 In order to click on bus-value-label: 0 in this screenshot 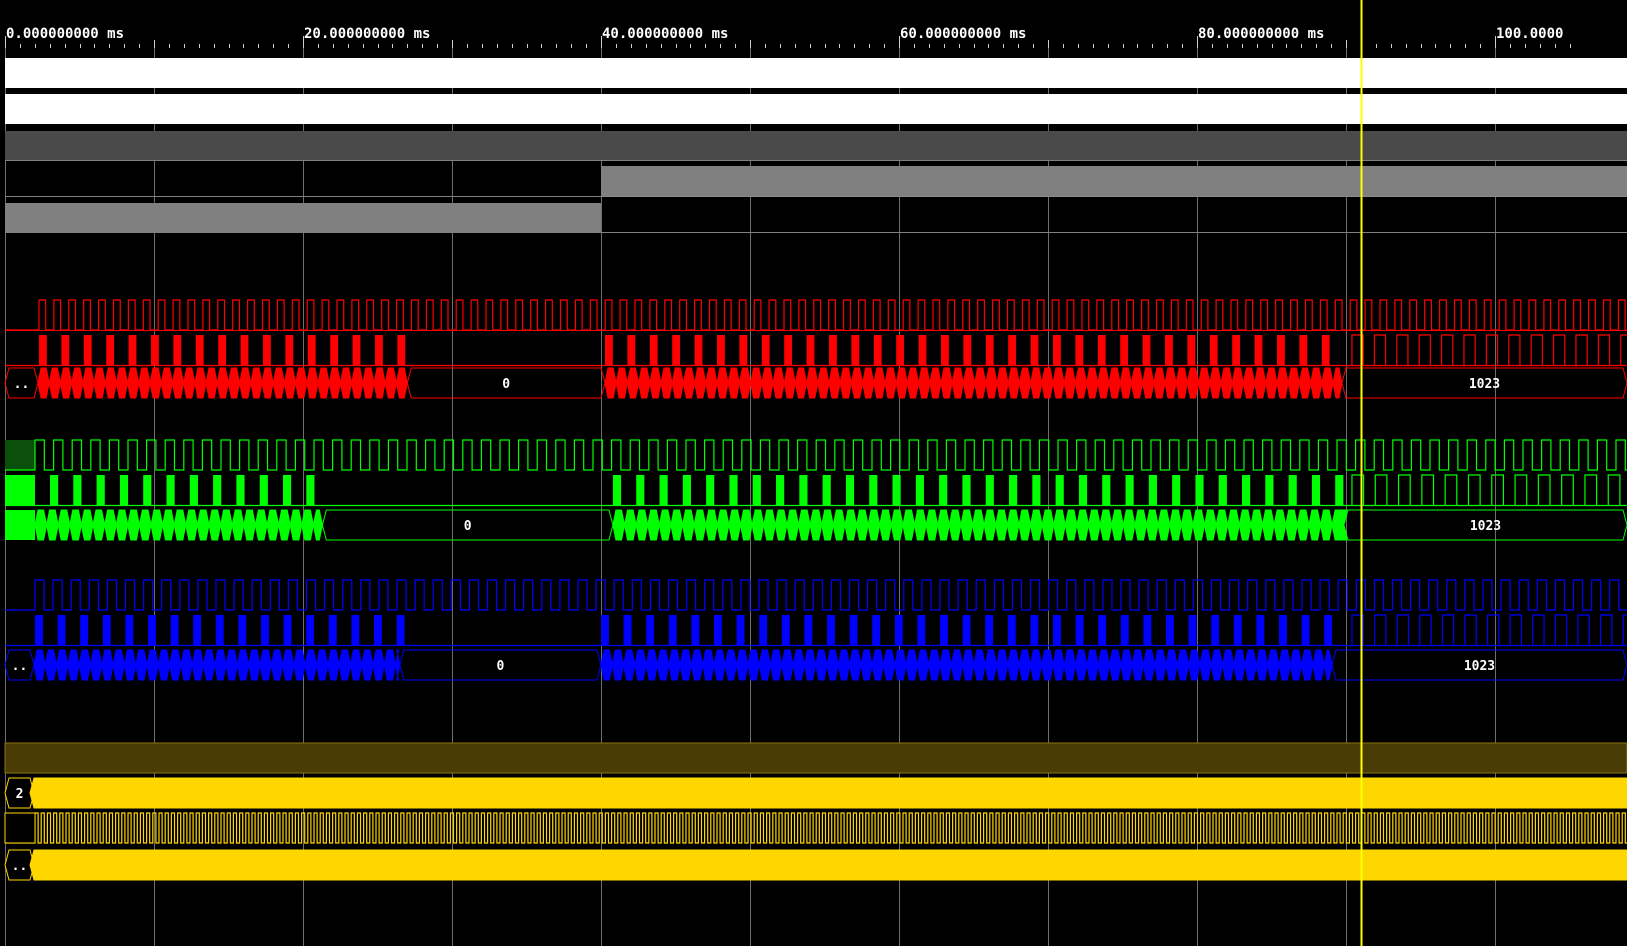, I will do `click(501, 666)`.